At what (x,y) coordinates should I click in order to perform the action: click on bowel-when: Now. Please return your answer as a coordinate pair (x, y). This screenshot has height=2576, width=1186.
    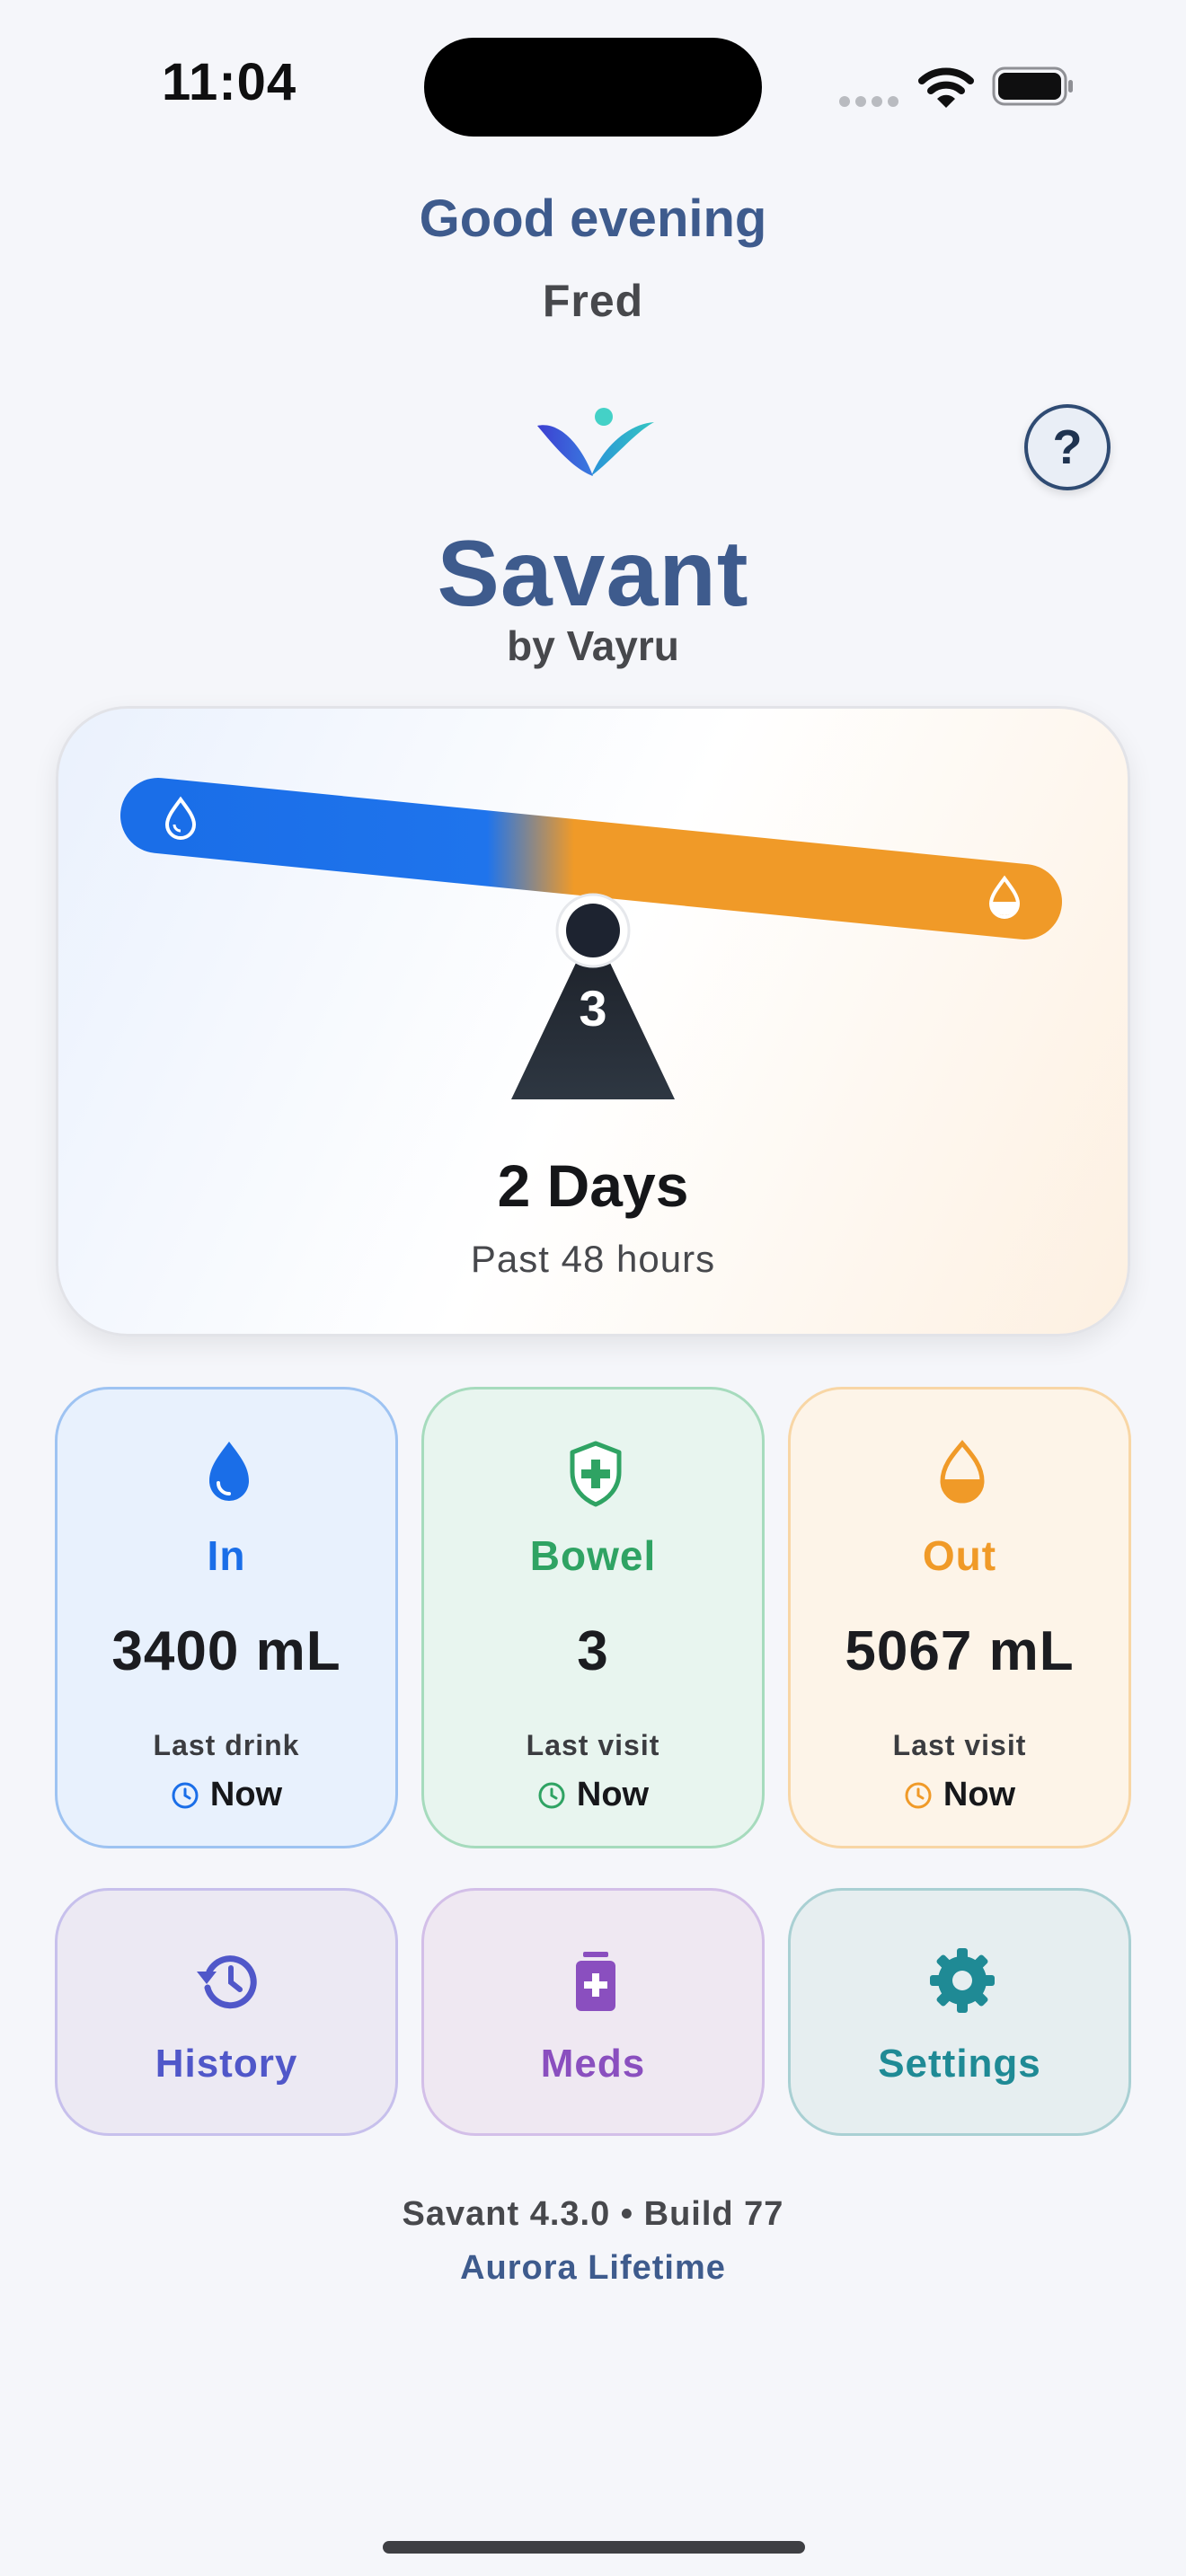
    Looking at the image, I should click on (613, 1794).